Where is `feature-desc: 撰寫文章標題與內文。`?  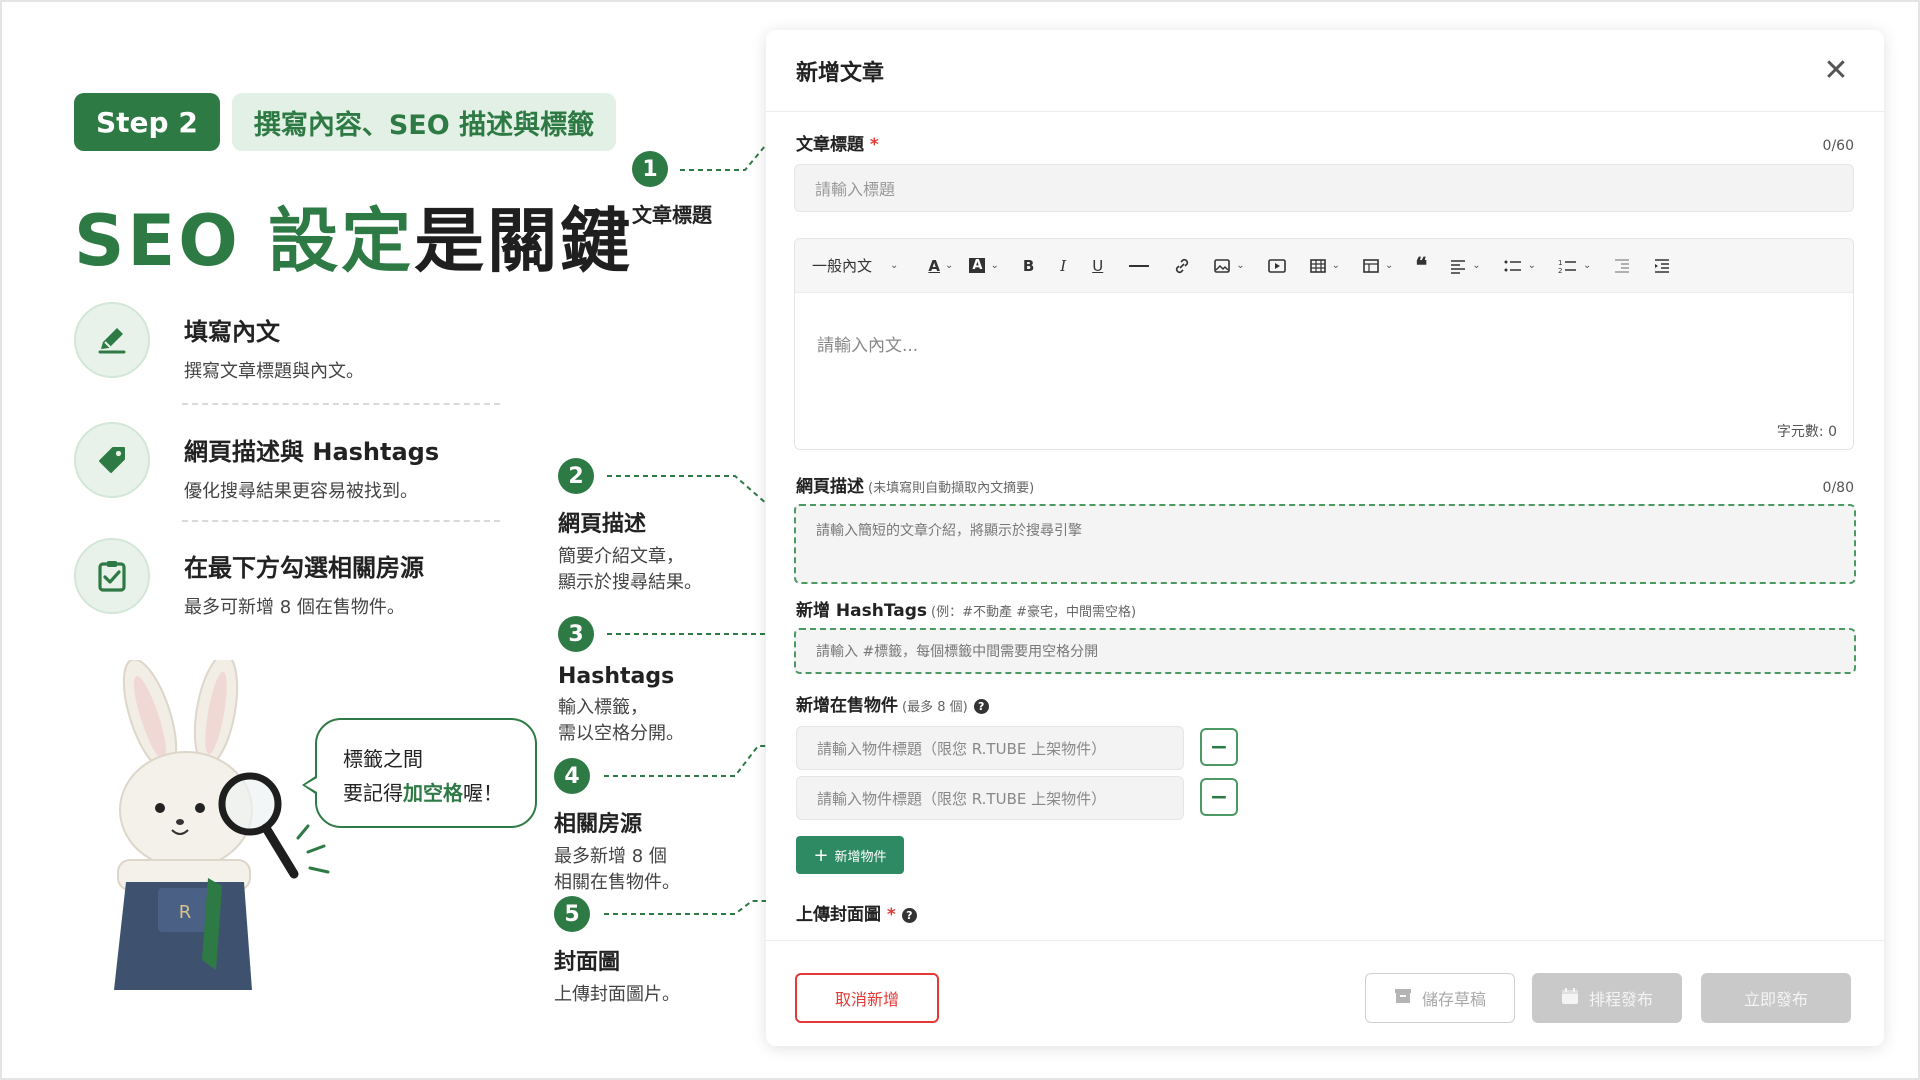
feature-desc: 撰寫文章標題與內文。 is located at coordinates (274, 371).